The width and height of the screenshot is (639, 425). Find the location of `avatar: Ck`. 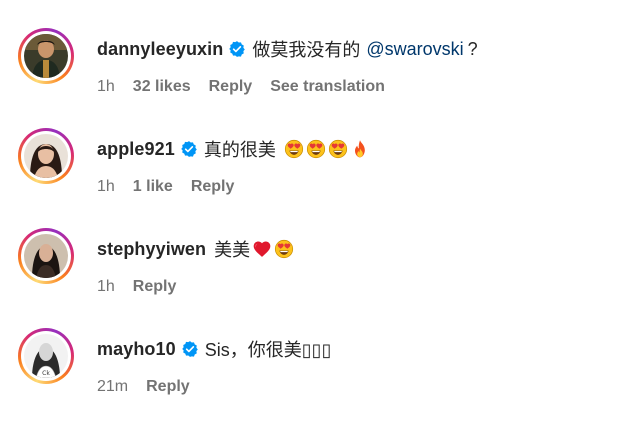

avatar: Ck is located at coordinates (46, 356).